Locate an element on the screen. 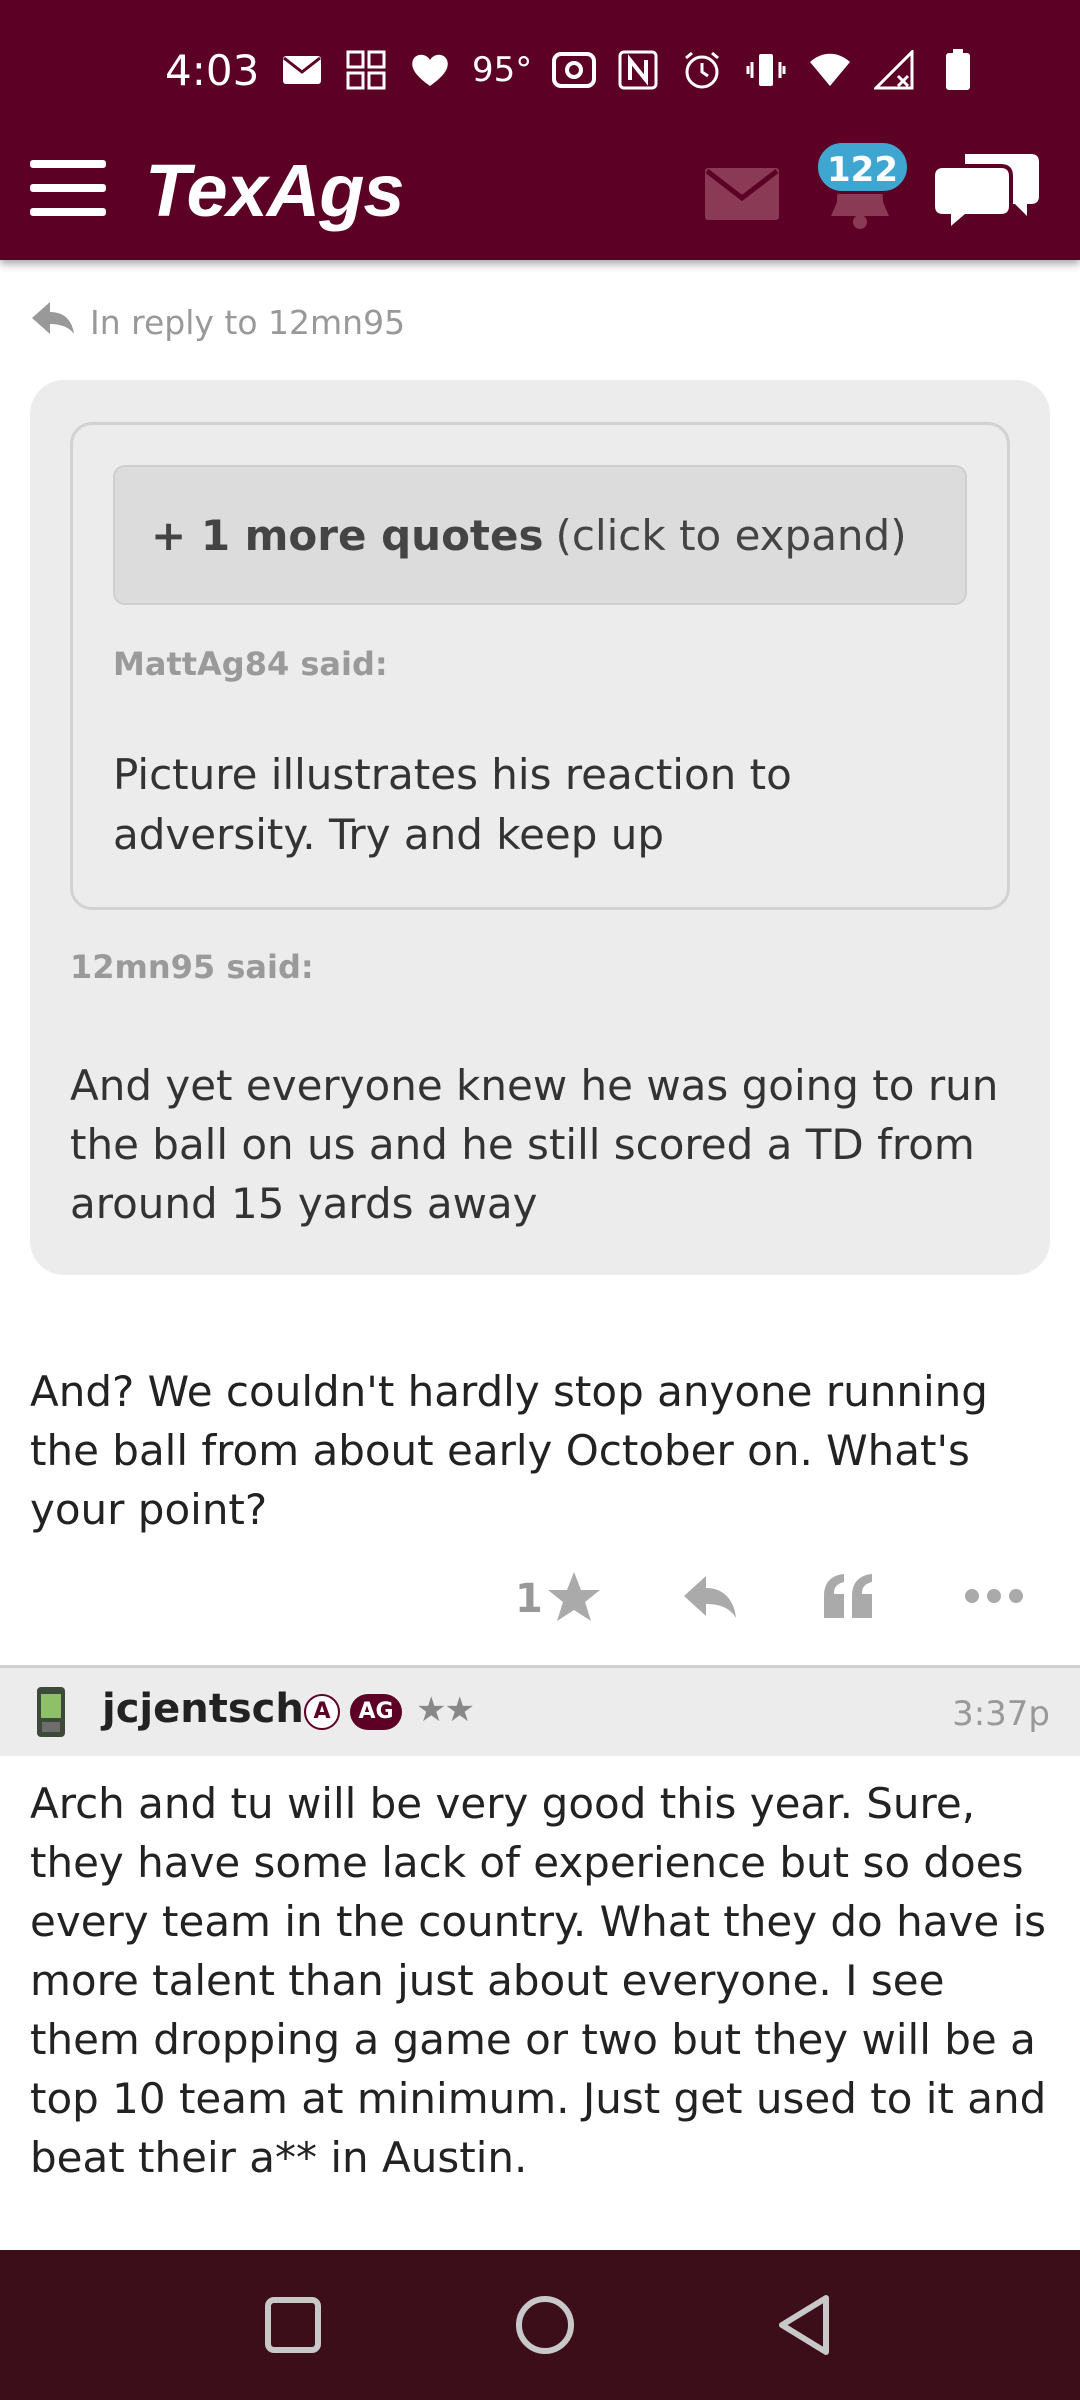  reply-to-label: In reply to 12mn95 is located at coordinates (248, 322).